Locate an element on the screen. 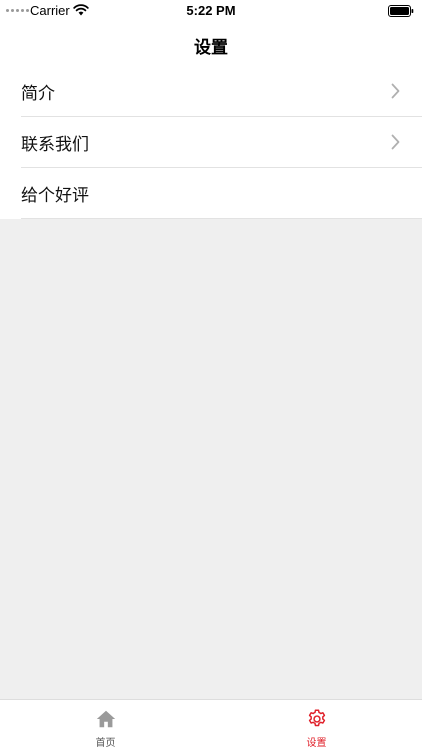  home-icon is located at coordinates (105, 719).